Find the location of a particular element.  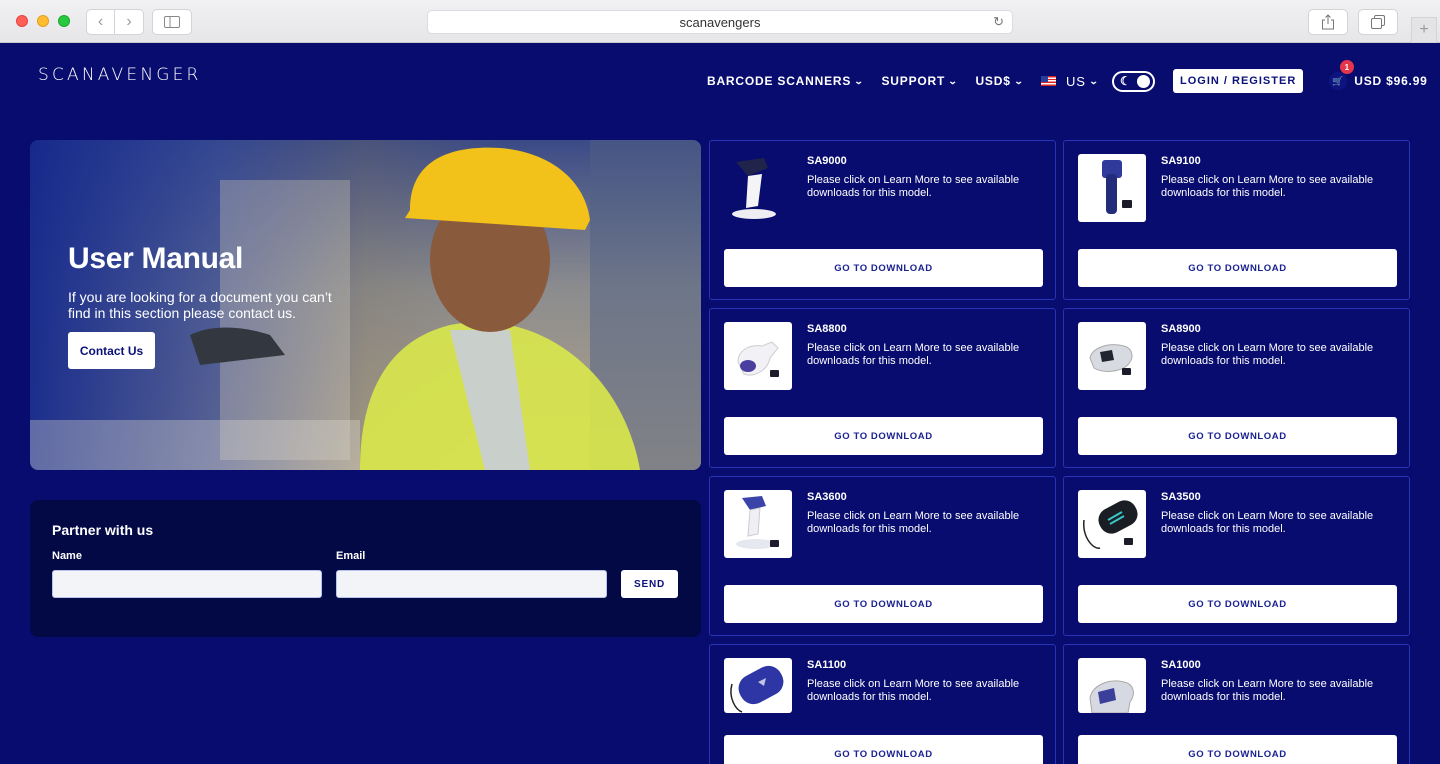

email-field is located at coordinates (471, 584).